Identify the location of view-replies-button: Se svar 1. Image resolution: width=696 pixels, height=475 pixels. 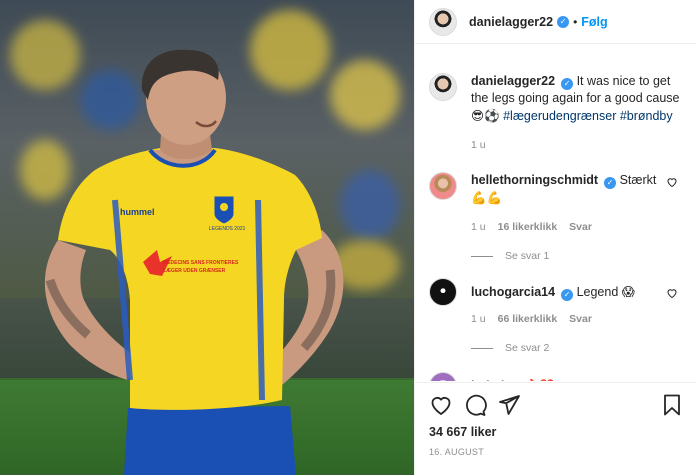
(576, 256).